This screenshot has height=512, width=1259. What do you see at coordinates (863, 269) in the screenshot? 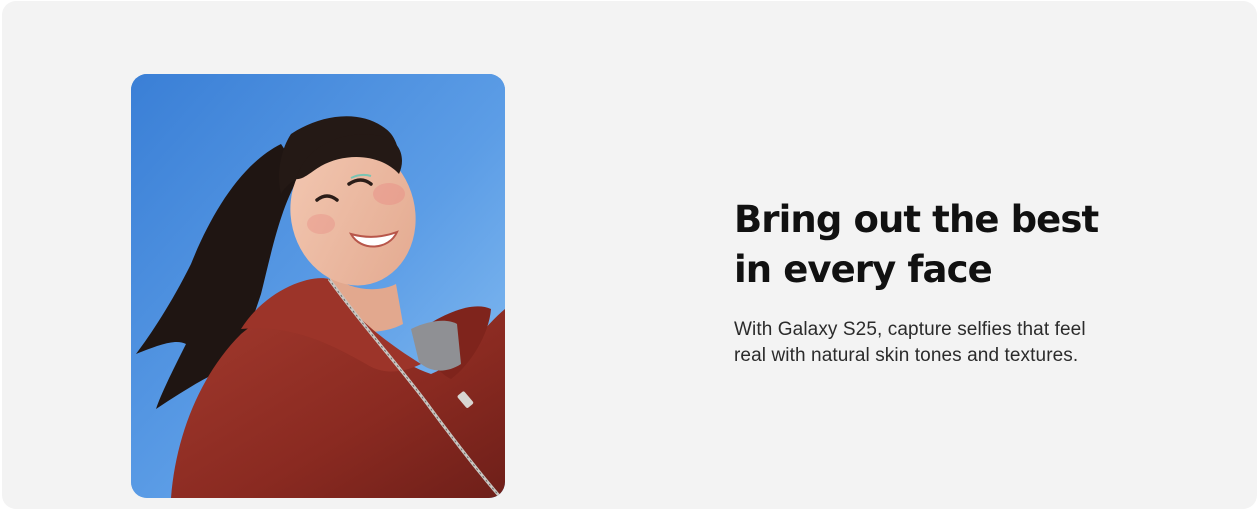
I see `headline-line: in every face` at bounding box center [863, 269].